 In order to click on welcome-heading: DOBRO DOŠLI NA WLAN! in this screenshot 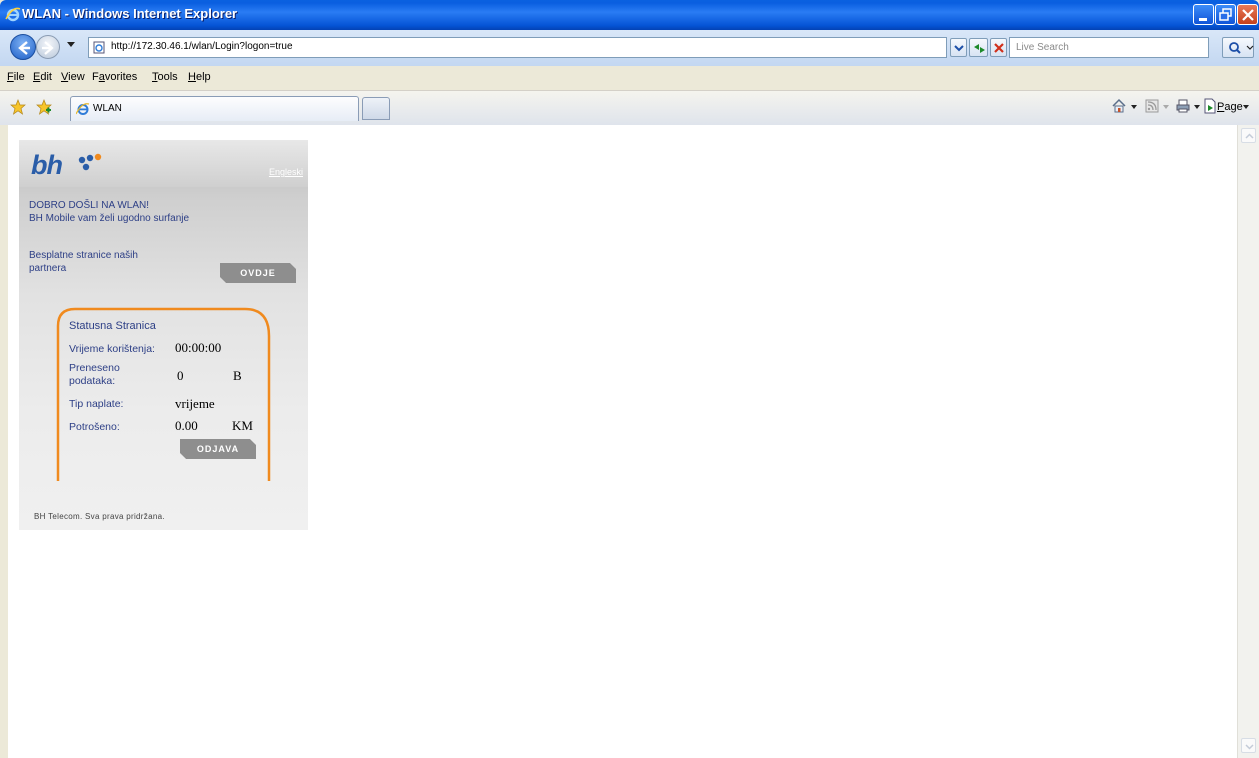, I will do `click(89, 205)`.